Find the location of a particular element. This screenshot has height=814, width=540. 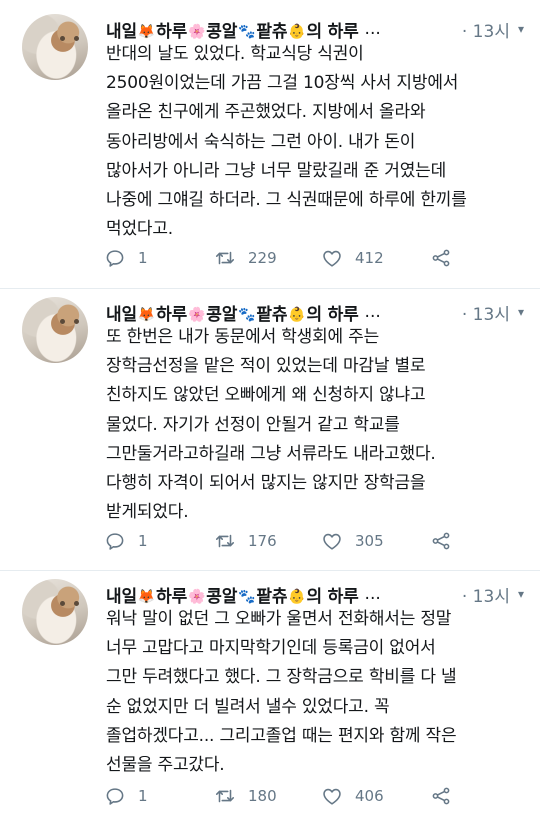

text-line: 순 없었지만 더 빌려서 낼수 있었다고. 꼭 is located at coordinates (248, 706).